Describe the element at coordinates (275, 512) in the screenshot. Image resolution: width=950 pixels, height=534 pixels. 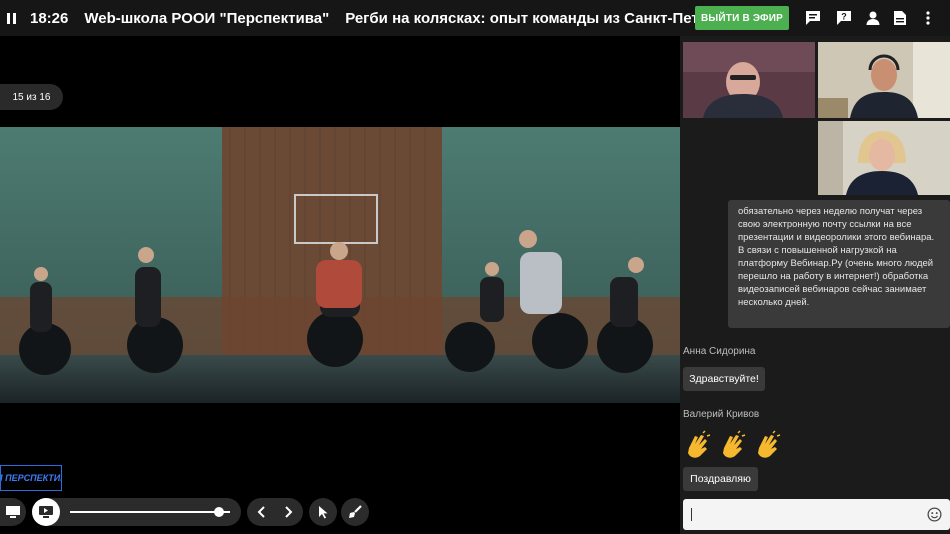
I see `slide-nav` at that location.